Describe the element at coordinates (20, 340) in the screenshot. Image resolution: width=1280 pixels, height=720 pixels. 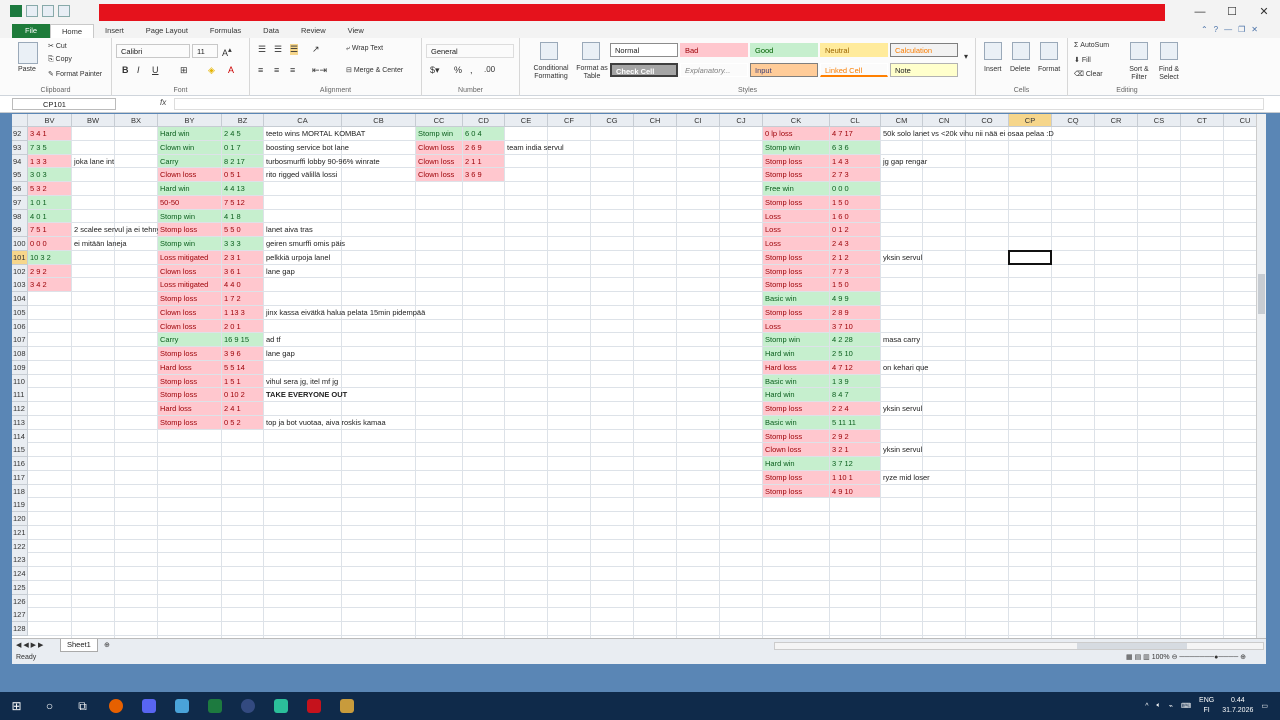
I see `row-header: 107` at that location.